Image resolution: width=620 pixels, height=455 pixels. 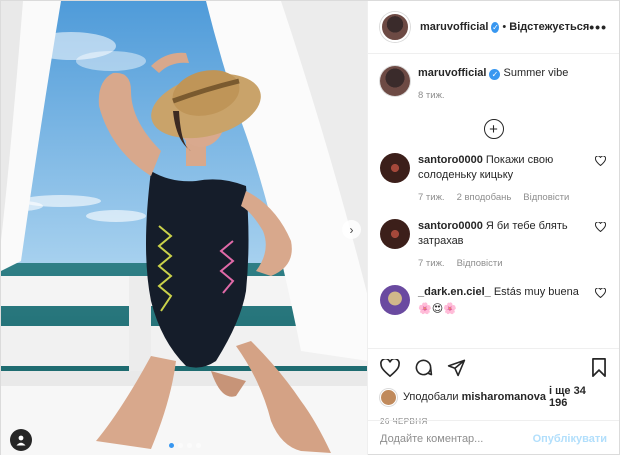 What do you see at coordinates (437, 309) in the screenshot?
I see `comment-emoji: 🌸😍🌸` at bounding box center [437, 309].